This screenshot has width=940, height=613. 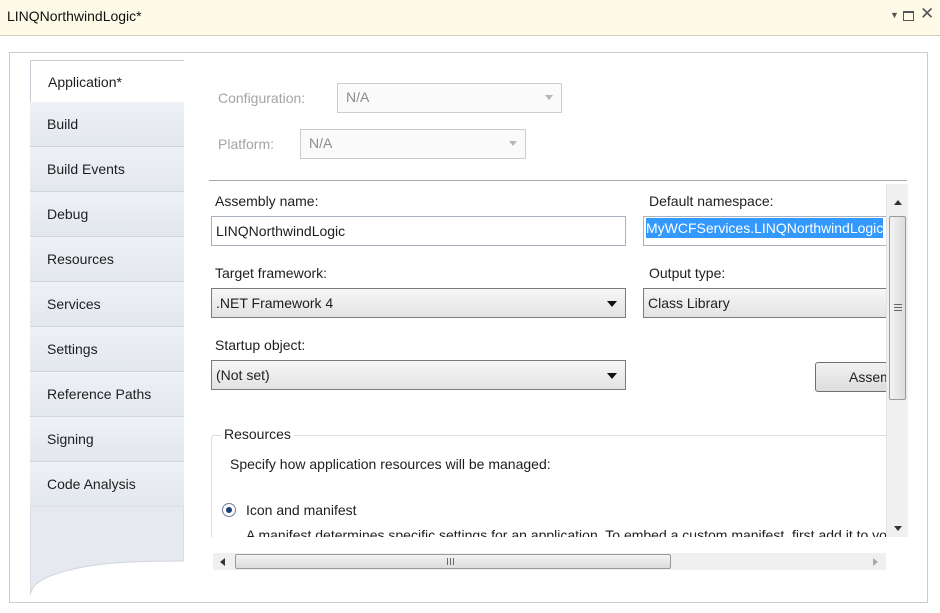 What do you see at coordinates (689, 303) in the screenshot?
I see `output-type-value: Class Library` at bounding box center [689, 303].